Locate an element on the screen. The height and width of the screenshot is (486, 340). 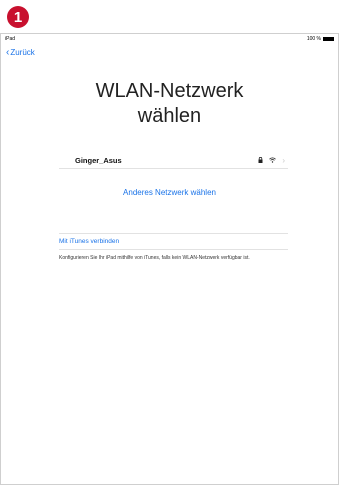
title-line-2: wählen is located at coordinates (169, 116).